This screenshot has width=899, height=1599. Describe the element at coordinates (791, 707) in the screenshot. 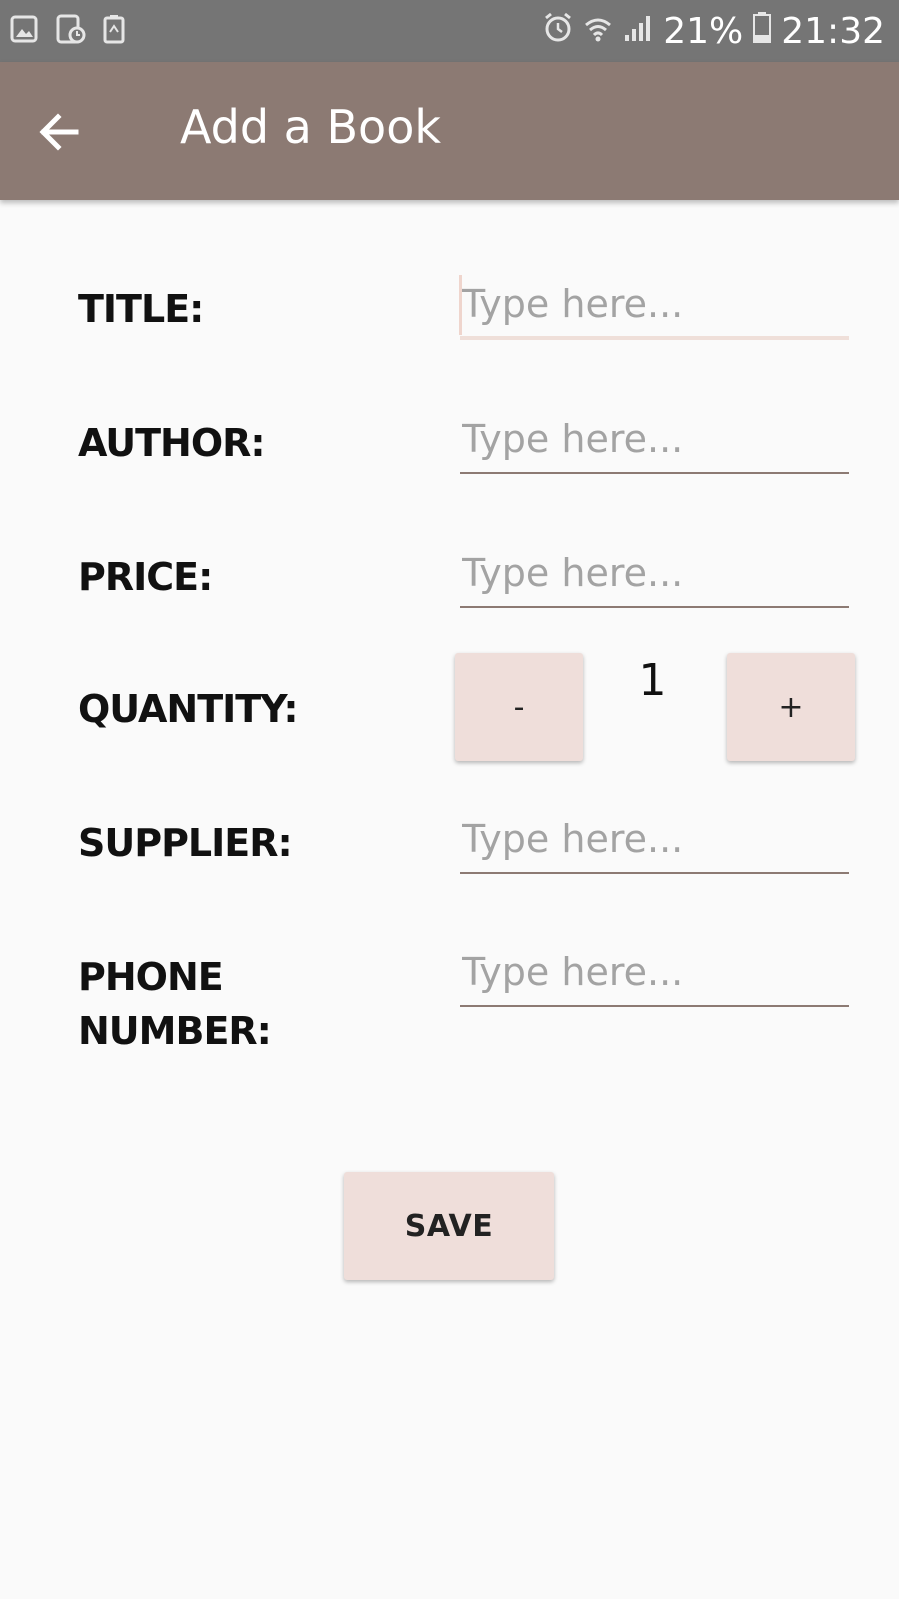

I see `quantity-increment-button: +` at that location.